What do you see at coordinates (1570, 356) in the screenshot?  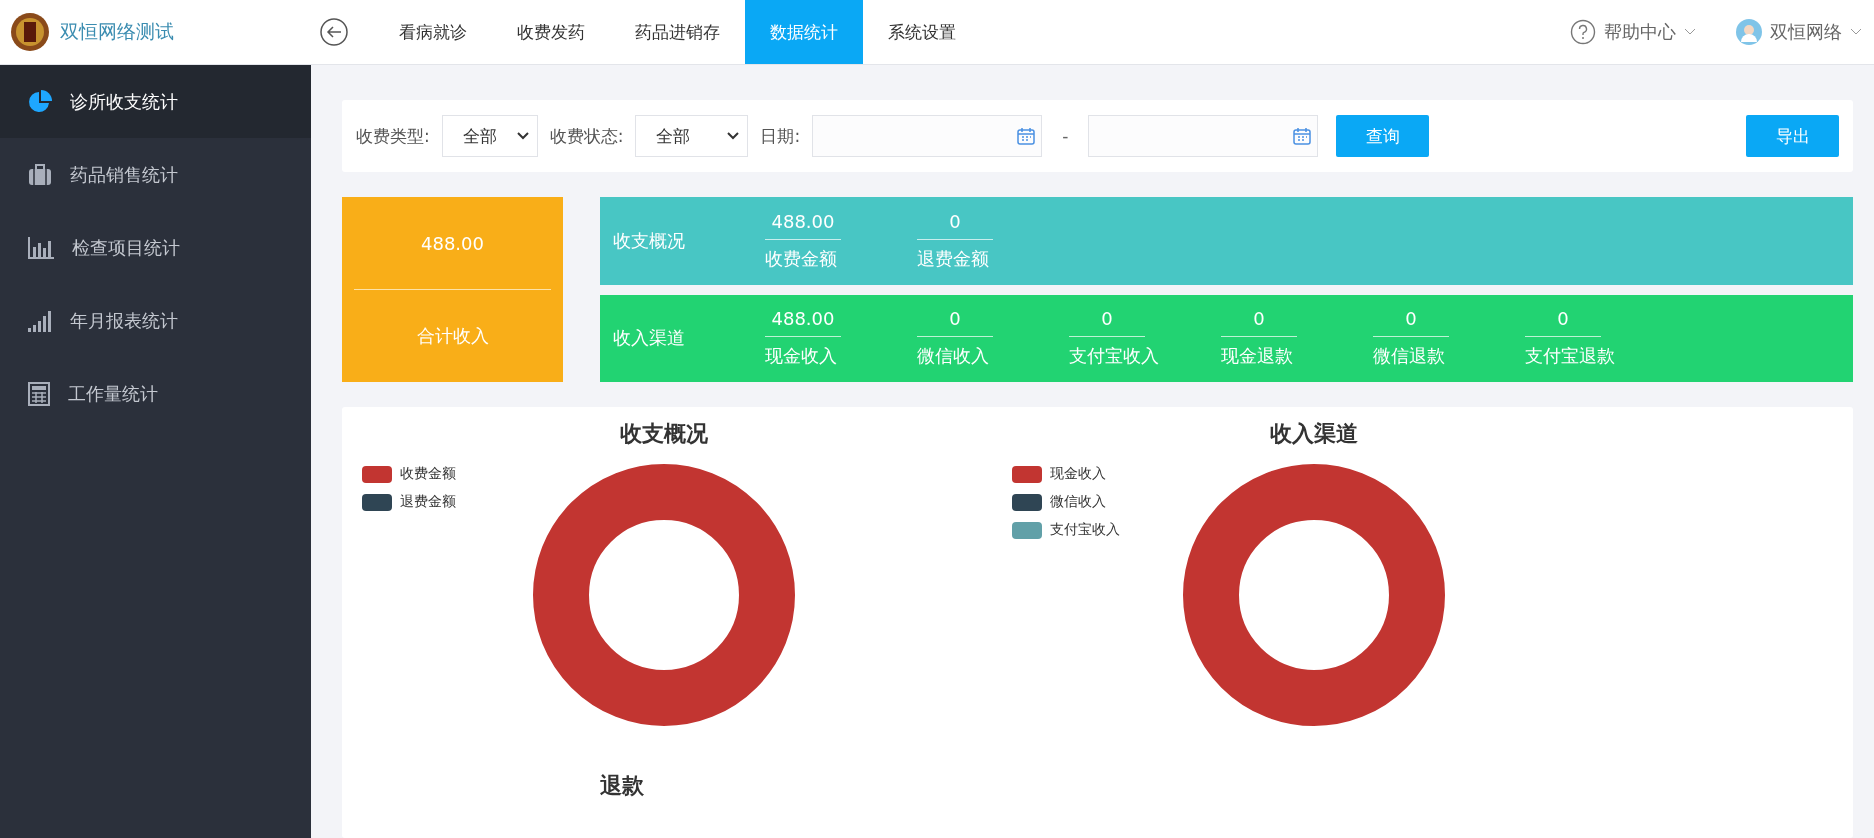 I see `stat-label: 支付宝退款` at bounding box center [1570, 356].